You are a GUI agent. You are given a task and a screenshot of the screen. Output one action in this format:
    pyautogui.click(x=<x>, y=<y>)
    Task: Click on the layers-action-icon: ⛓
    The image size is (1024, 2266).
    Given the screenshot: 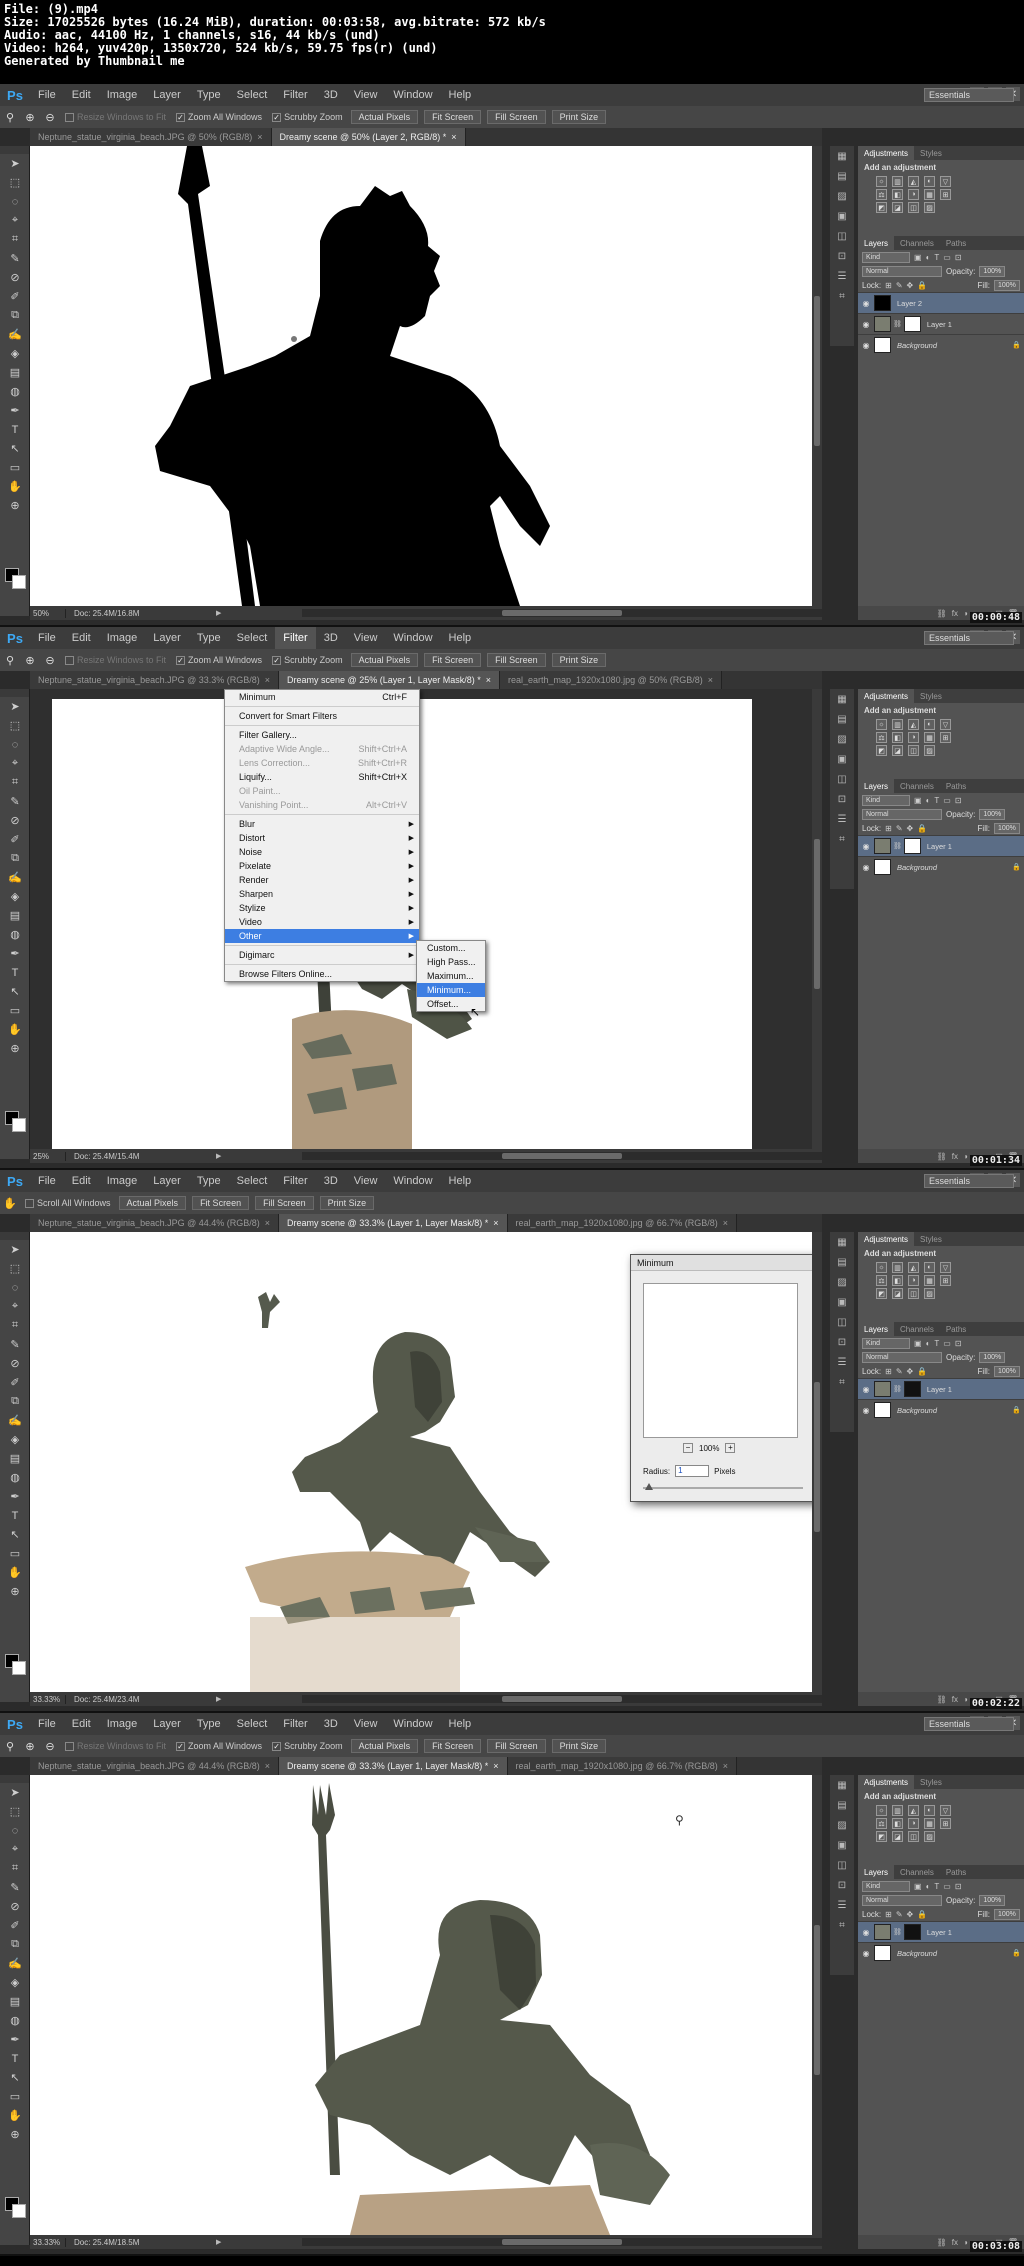 What is the action you would take?
    pyautogui.click(x=942, y=1156)
    